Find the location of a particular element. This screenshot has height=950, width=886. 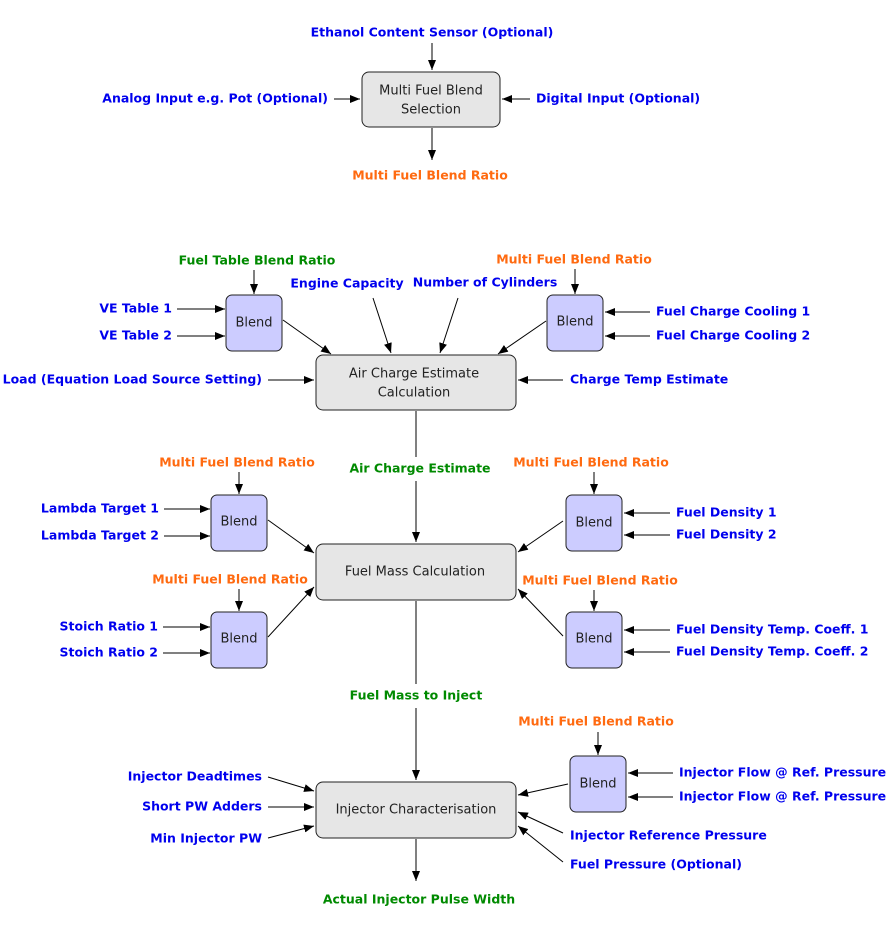

stoich-ratio-2-label: Stoich Ratio 2 is located at coordinates (109, 652).